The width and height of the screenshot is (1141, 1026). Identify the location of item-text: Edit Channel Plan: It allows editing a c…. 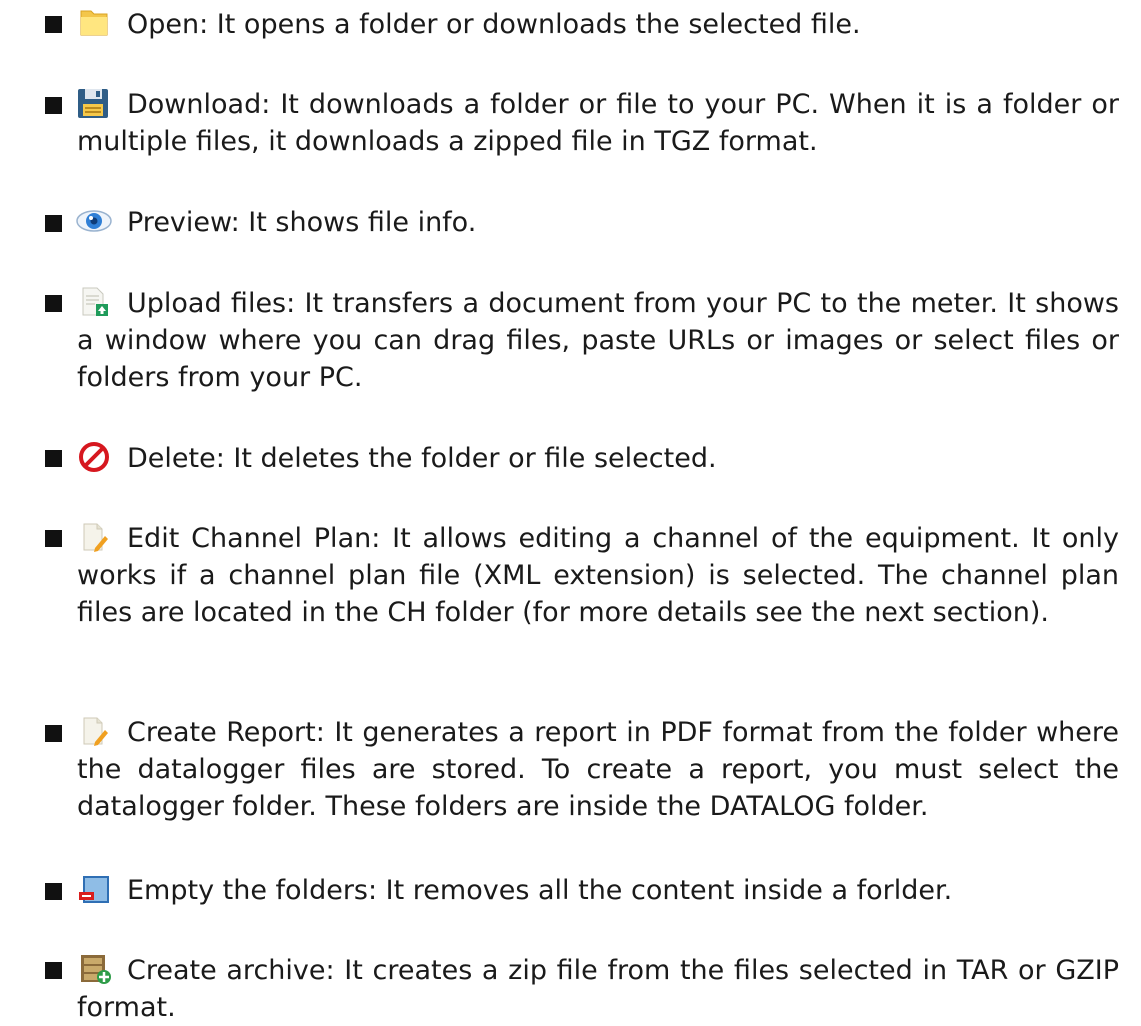
(598, 575).